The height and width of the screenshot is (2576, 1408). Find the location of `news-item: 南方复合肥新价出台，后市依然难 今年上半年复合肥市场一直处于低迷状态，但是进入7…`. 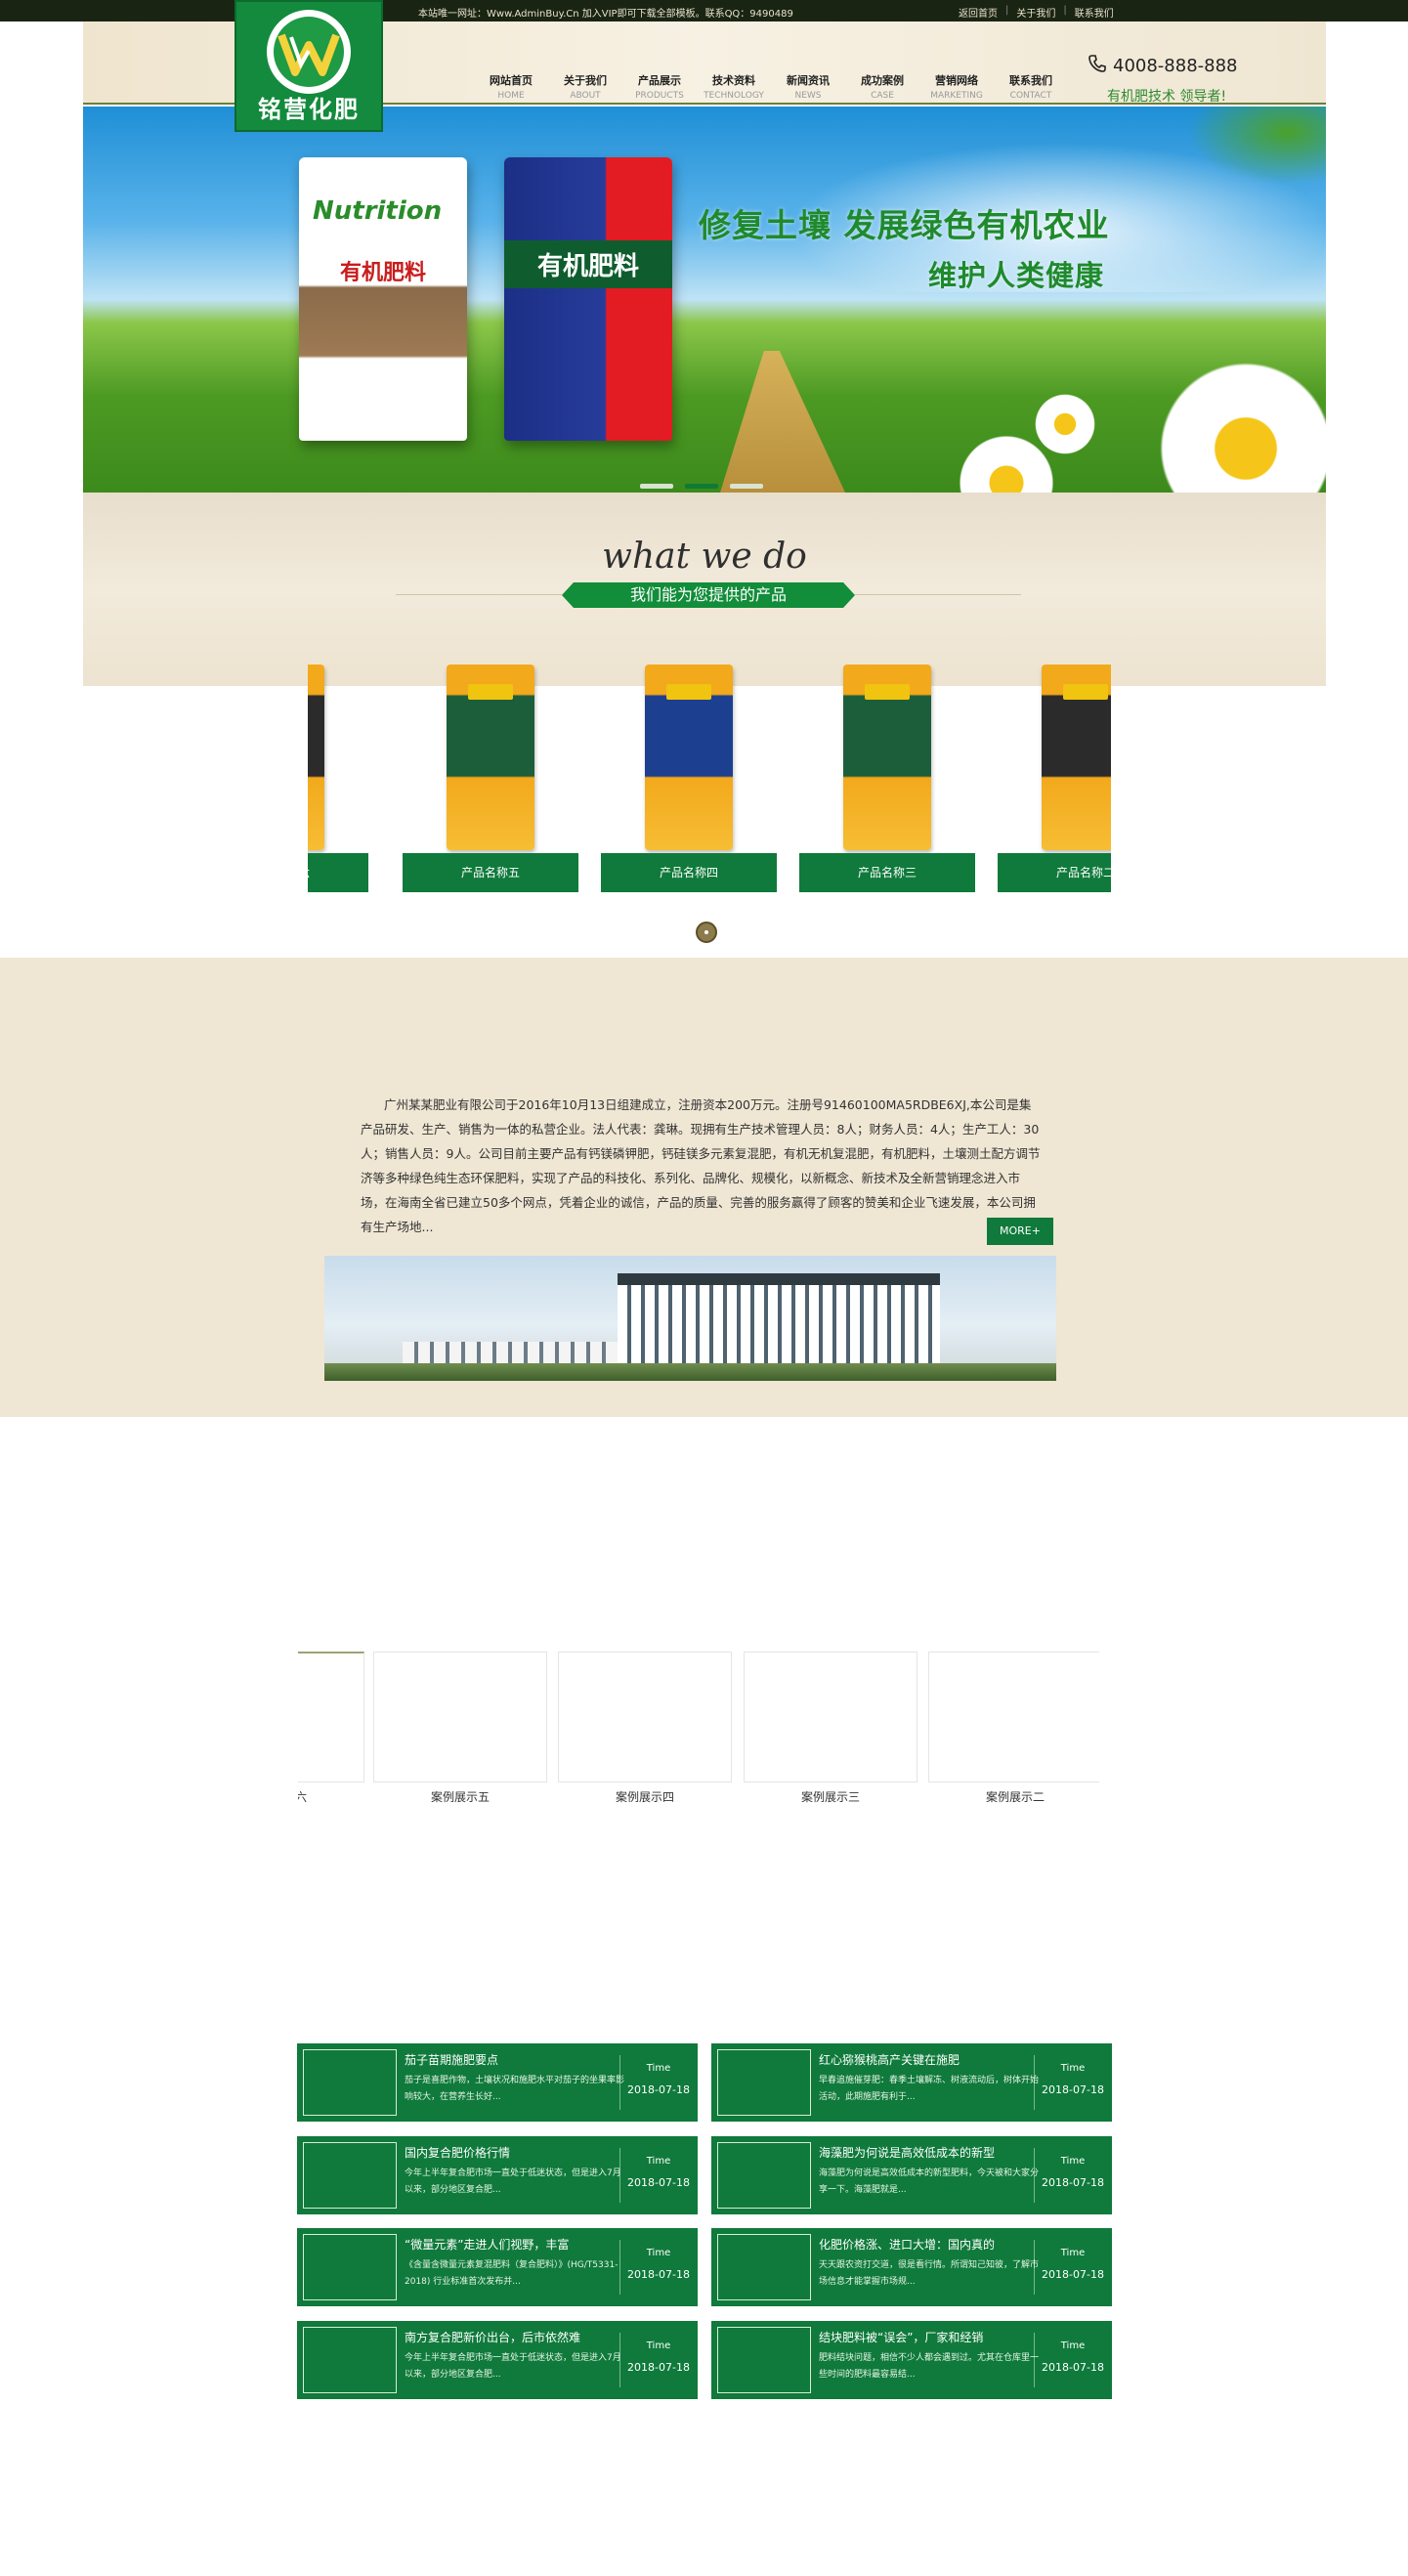

news-item: 南方复合肥新价出台，后市依然难 今年上半年复合肥市场一直处于低迷状态，但是进入7… is located at coordinates (497, 2360).